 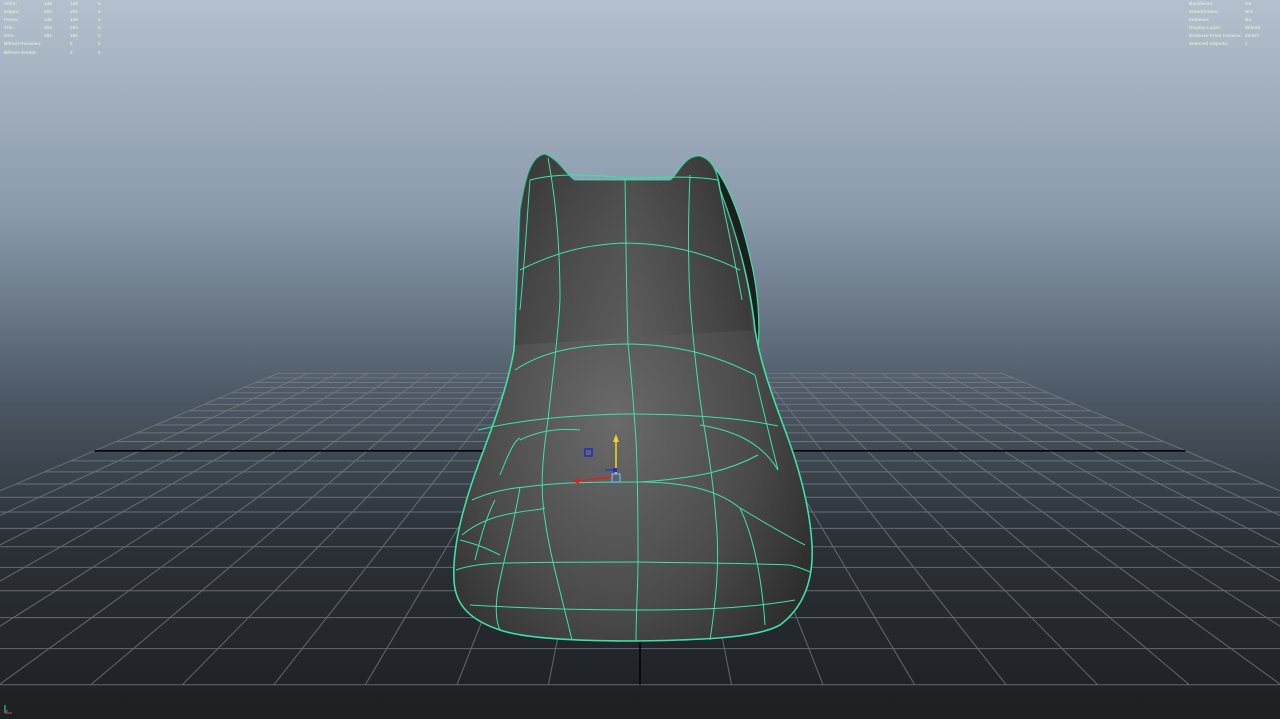 What do you see at coordinates (1248, 3) in the screenshot?
I see `hud-value: On` at bounding box center [1248, 3].